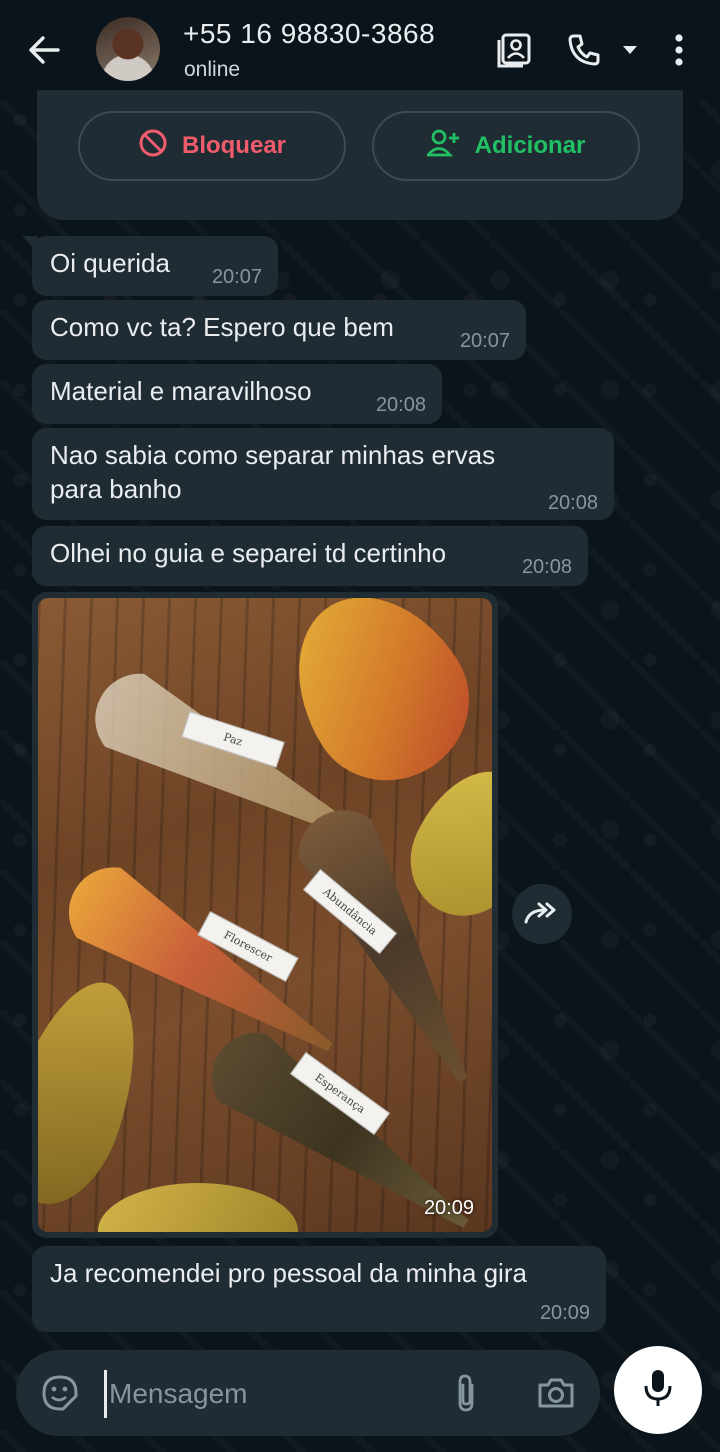 The height and width of the screenshot is (1452, 720). What do you see at coordinates (128, 49) in the screenshot?
I see `avatar` at bounding box center [128, 49].